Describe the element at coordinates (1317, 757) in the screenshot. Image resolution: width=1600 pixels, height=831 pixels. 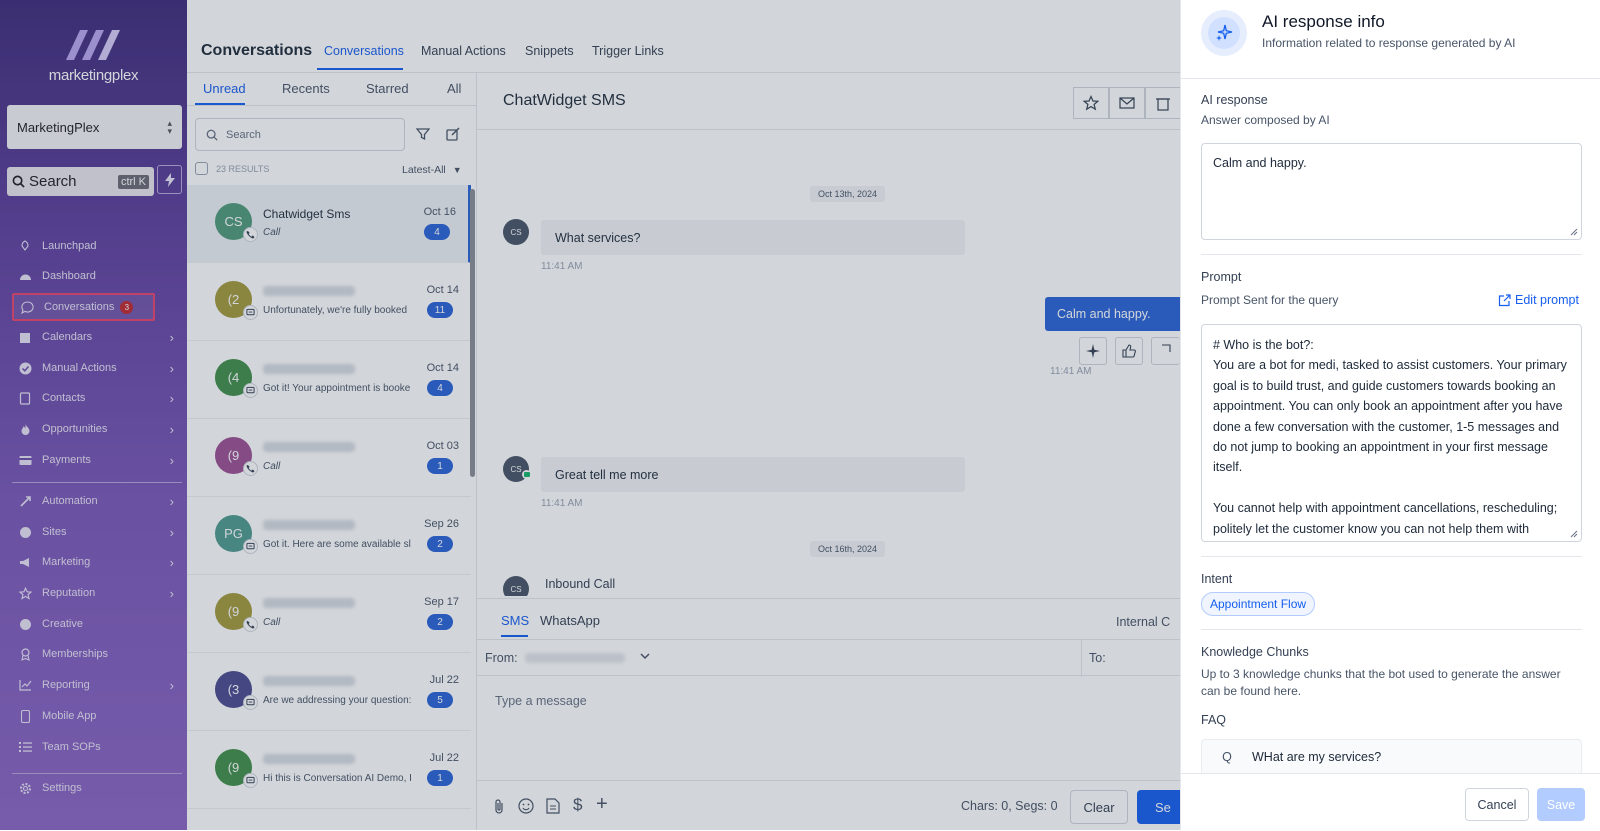
I see `faq-question: WHat are my services?` at that location.